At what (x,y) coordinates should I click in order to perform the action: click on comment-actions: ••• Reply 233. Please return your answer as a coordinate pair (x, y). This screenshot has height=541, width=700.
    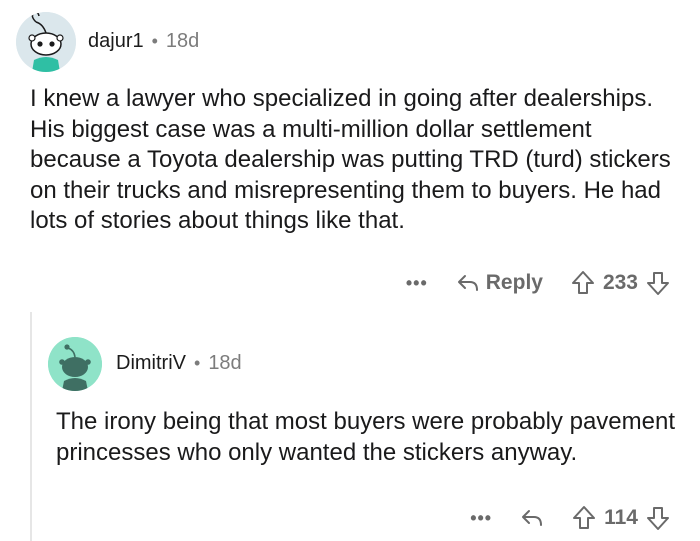
    Looking at the image, I should click on (538, 283).